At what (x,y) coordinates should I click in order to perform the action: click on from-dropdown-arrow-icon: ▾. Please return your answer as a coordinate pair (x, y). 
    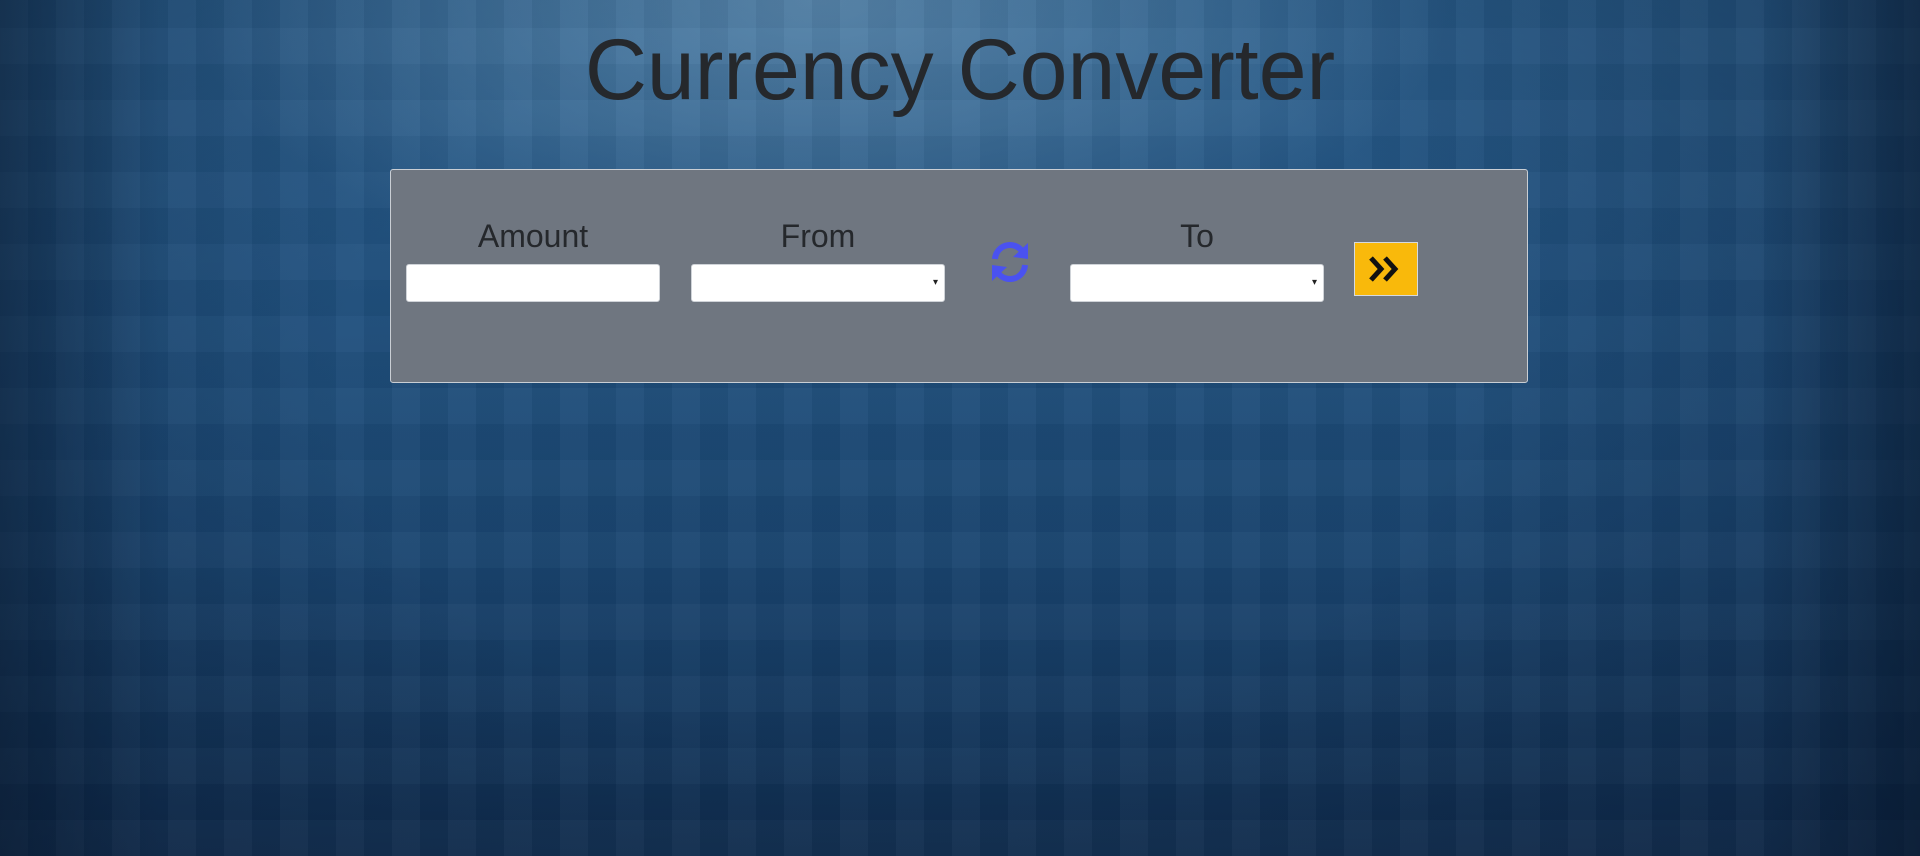
    Looking at the image, I should click on (935, 282).